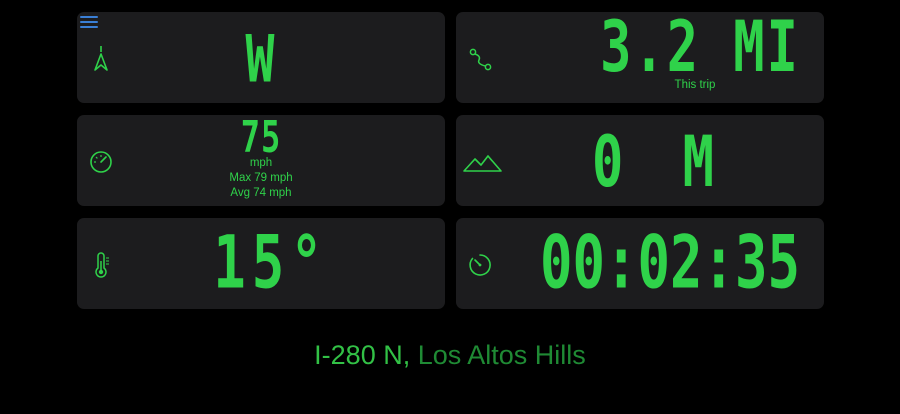 The height and width of the screenshot is (414, 900). I want to click on speed-tile: 75 mph Max 79 mph Avg 74 mph, so click(261, 160).